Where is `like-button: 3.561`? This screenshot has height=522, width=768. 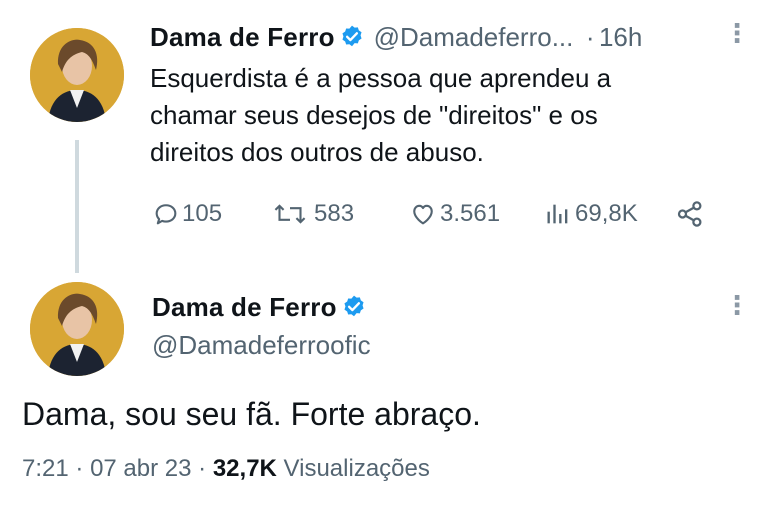
like-button: 3.561 is located at coordinates (475, 214).